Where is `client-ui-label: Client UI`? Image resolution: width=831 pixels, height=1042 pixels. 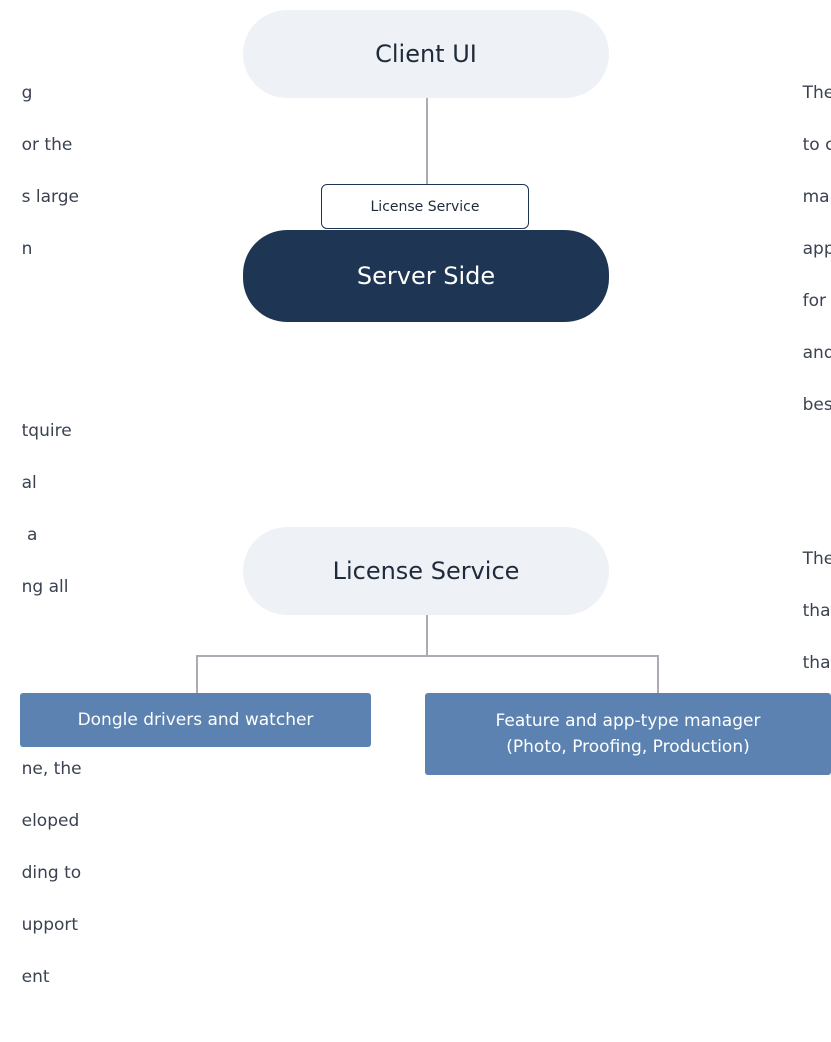
client-ui-label: Client UI is located at coordinates (426, 54).